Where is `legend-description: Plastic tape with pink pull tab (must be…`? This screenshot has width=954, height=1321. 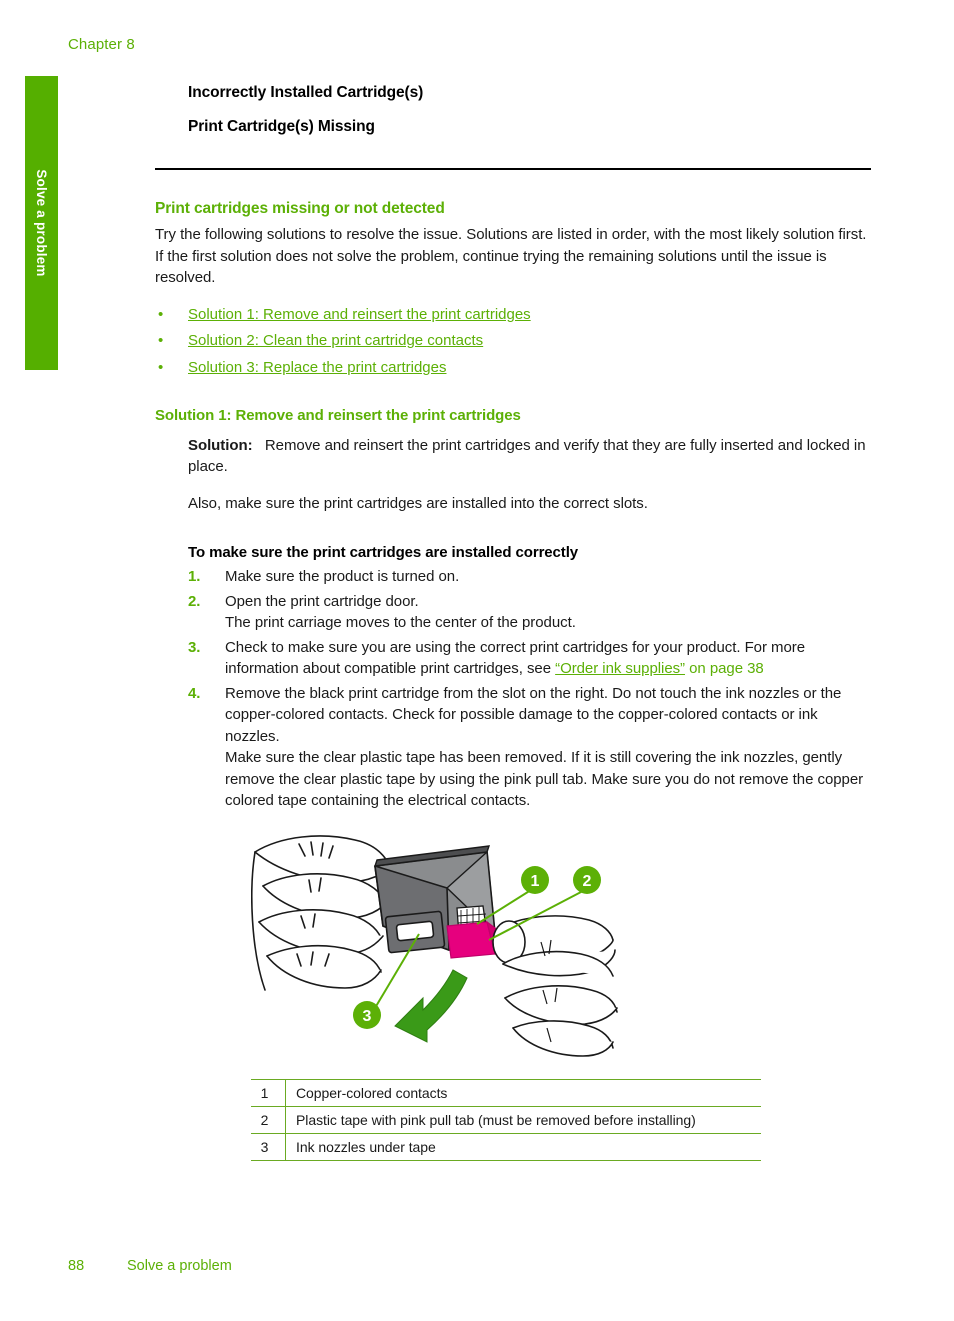
legend-description: Plastic tape with pink pull tab (must be… is located at coordinates (523, 1119).